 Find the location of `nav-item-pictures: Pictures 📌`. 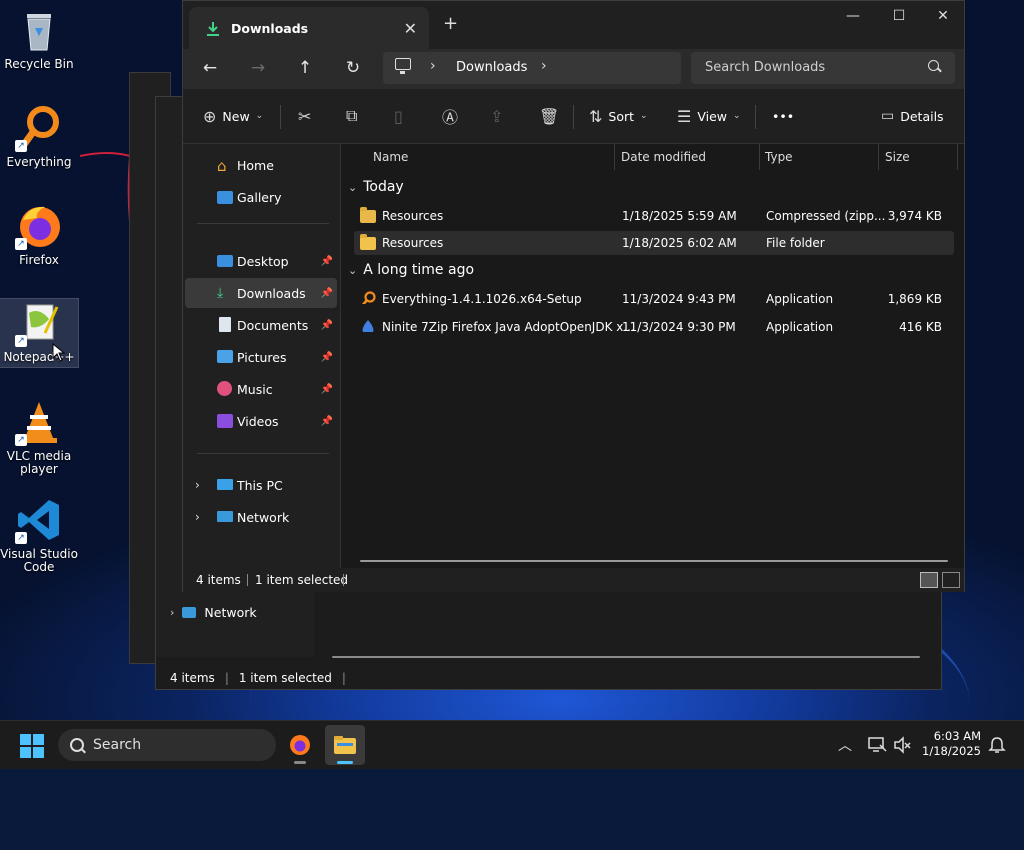

nav-item-pictures: Pictures 📌 is located at coordinates (261, 357).